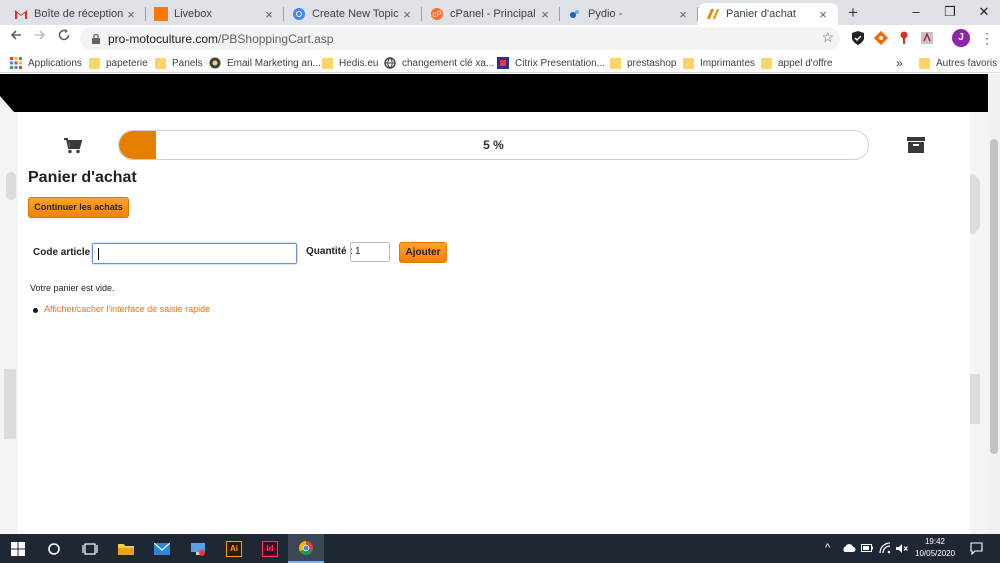  I want to click on bookmark-imprimantes: Imprimantes, so click(719, 63).